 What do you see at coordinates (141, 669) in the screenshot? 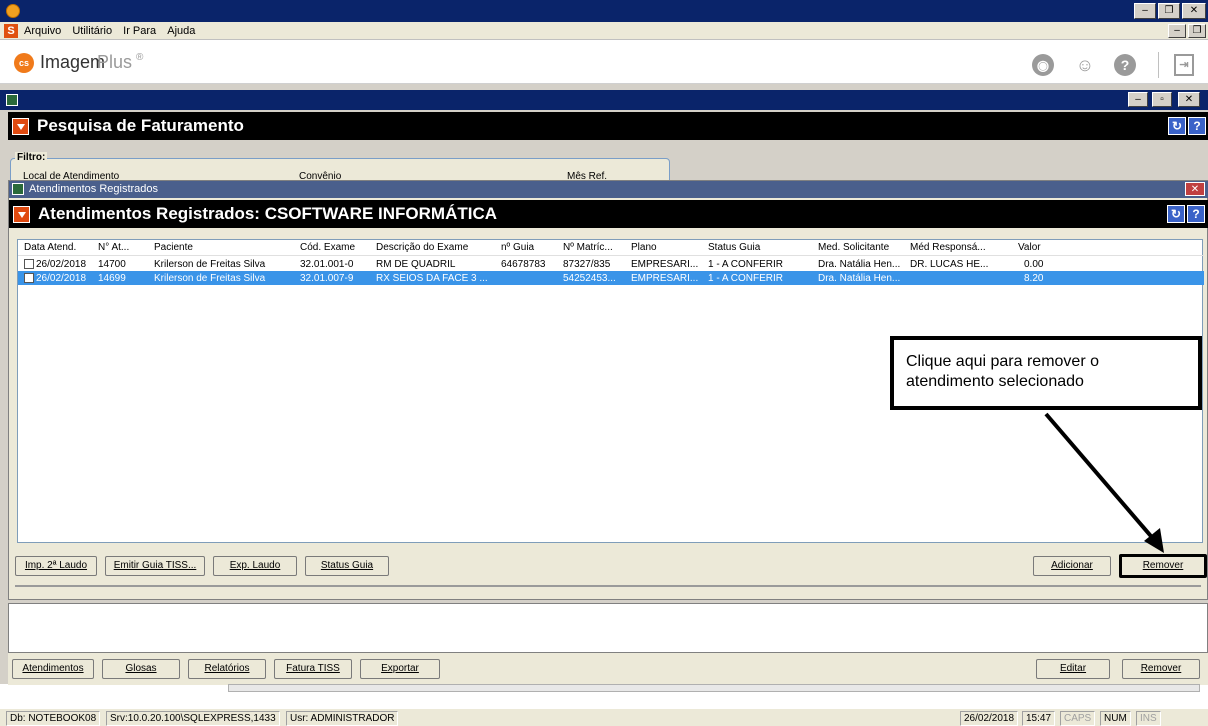
I see `glosas-button: Glosas` at bounding box center [141, 669].